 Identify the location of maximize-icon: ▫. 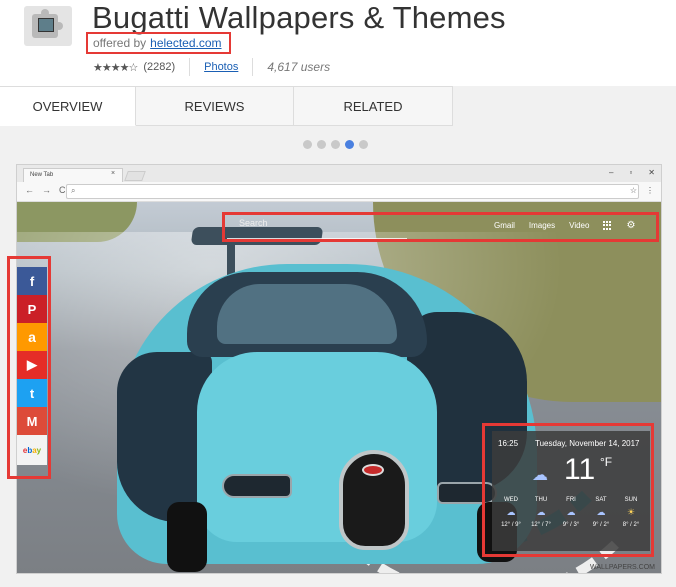
(631, 172).